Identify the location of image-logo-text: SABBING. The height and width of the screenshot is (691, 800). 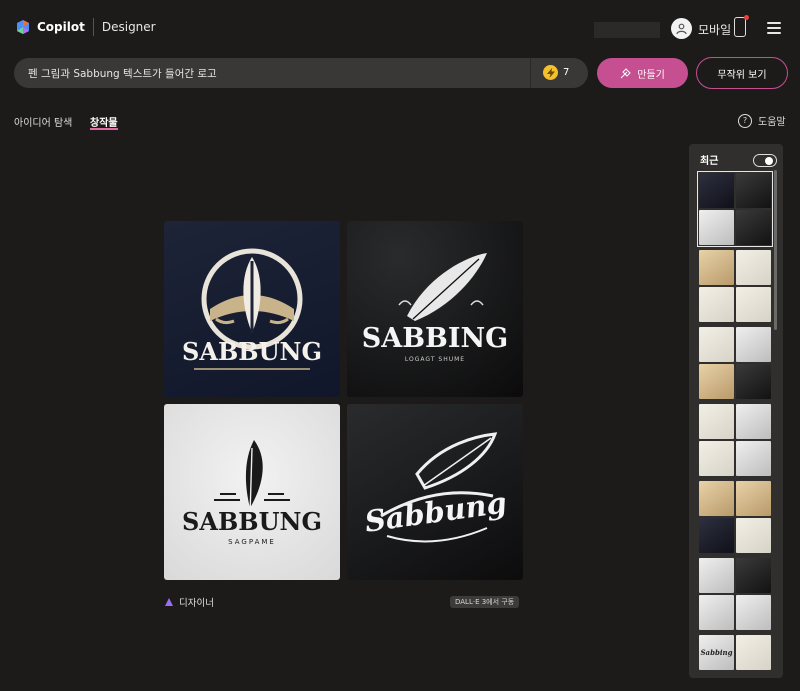
(435, 338).